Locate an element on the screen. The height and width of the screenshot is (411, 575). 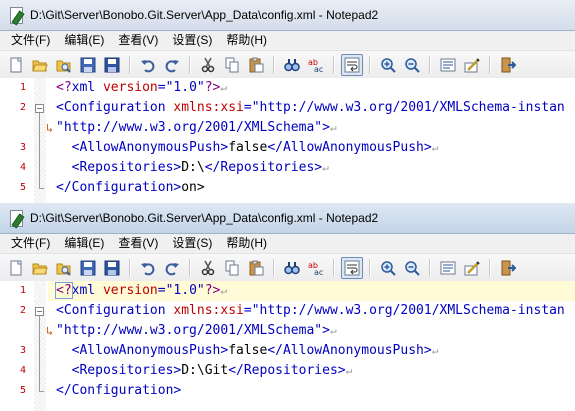
line-text: <Repositories>D:\</Repositories>↵ is located at coordinates (192, 168).